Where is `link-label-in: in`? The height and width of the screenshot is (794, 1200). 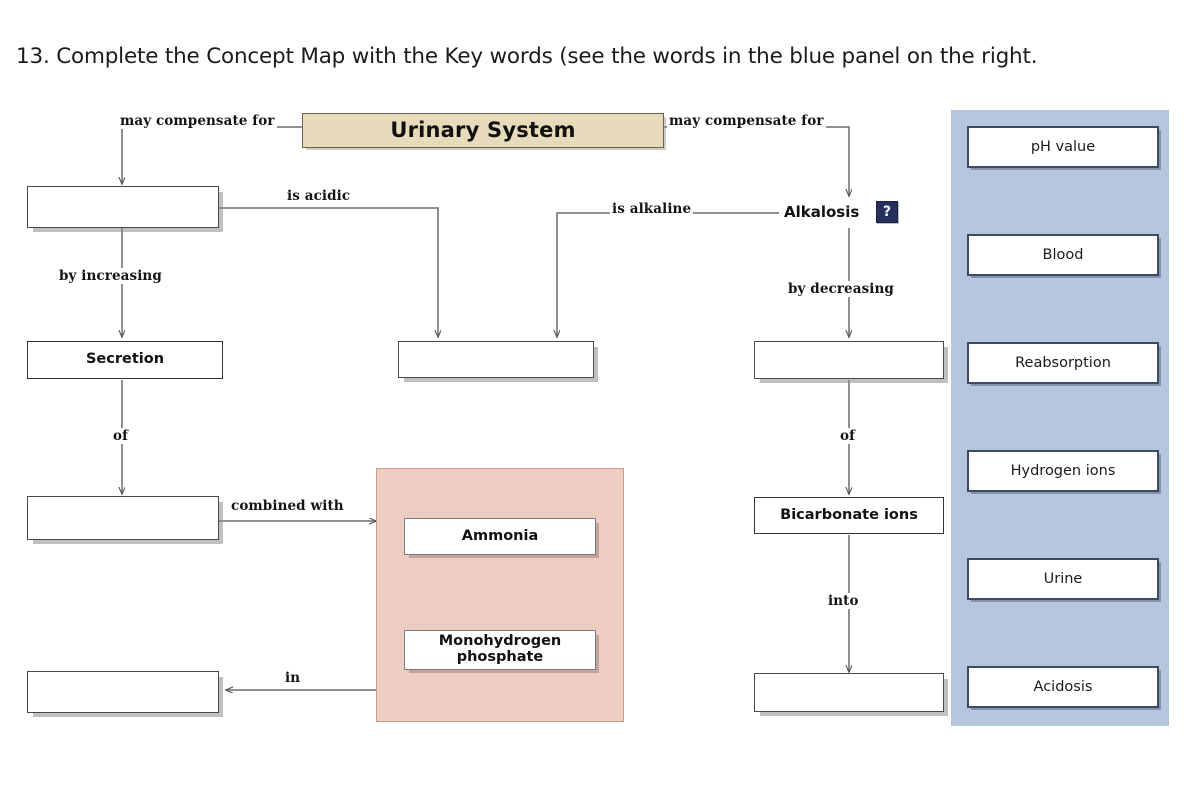
link-label-in: in is located at coordinates (293, 678).